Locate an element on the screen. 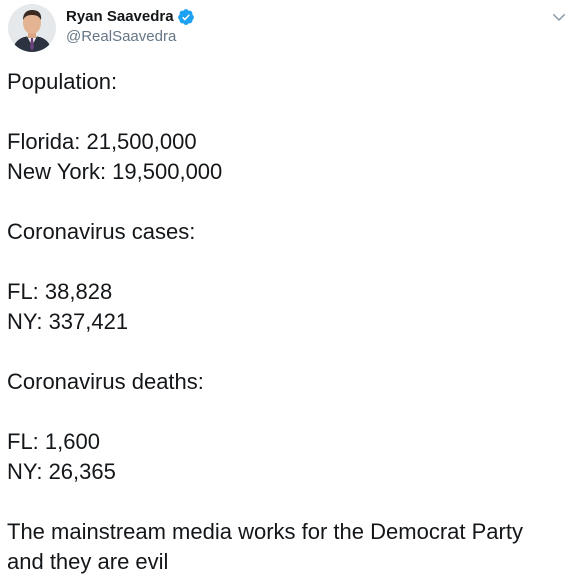 This screenshot has width=582, height=583. chevron-down-icon is located at coordinates (559, 17).